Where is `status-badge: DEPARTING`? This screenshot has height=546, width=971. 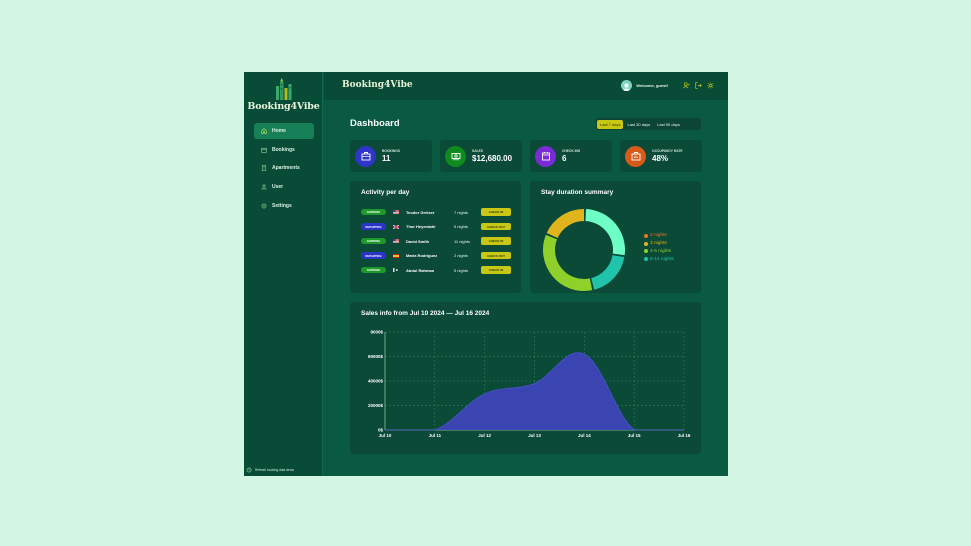
status-badge: DEPARTING is located at coordinates (373, 255).